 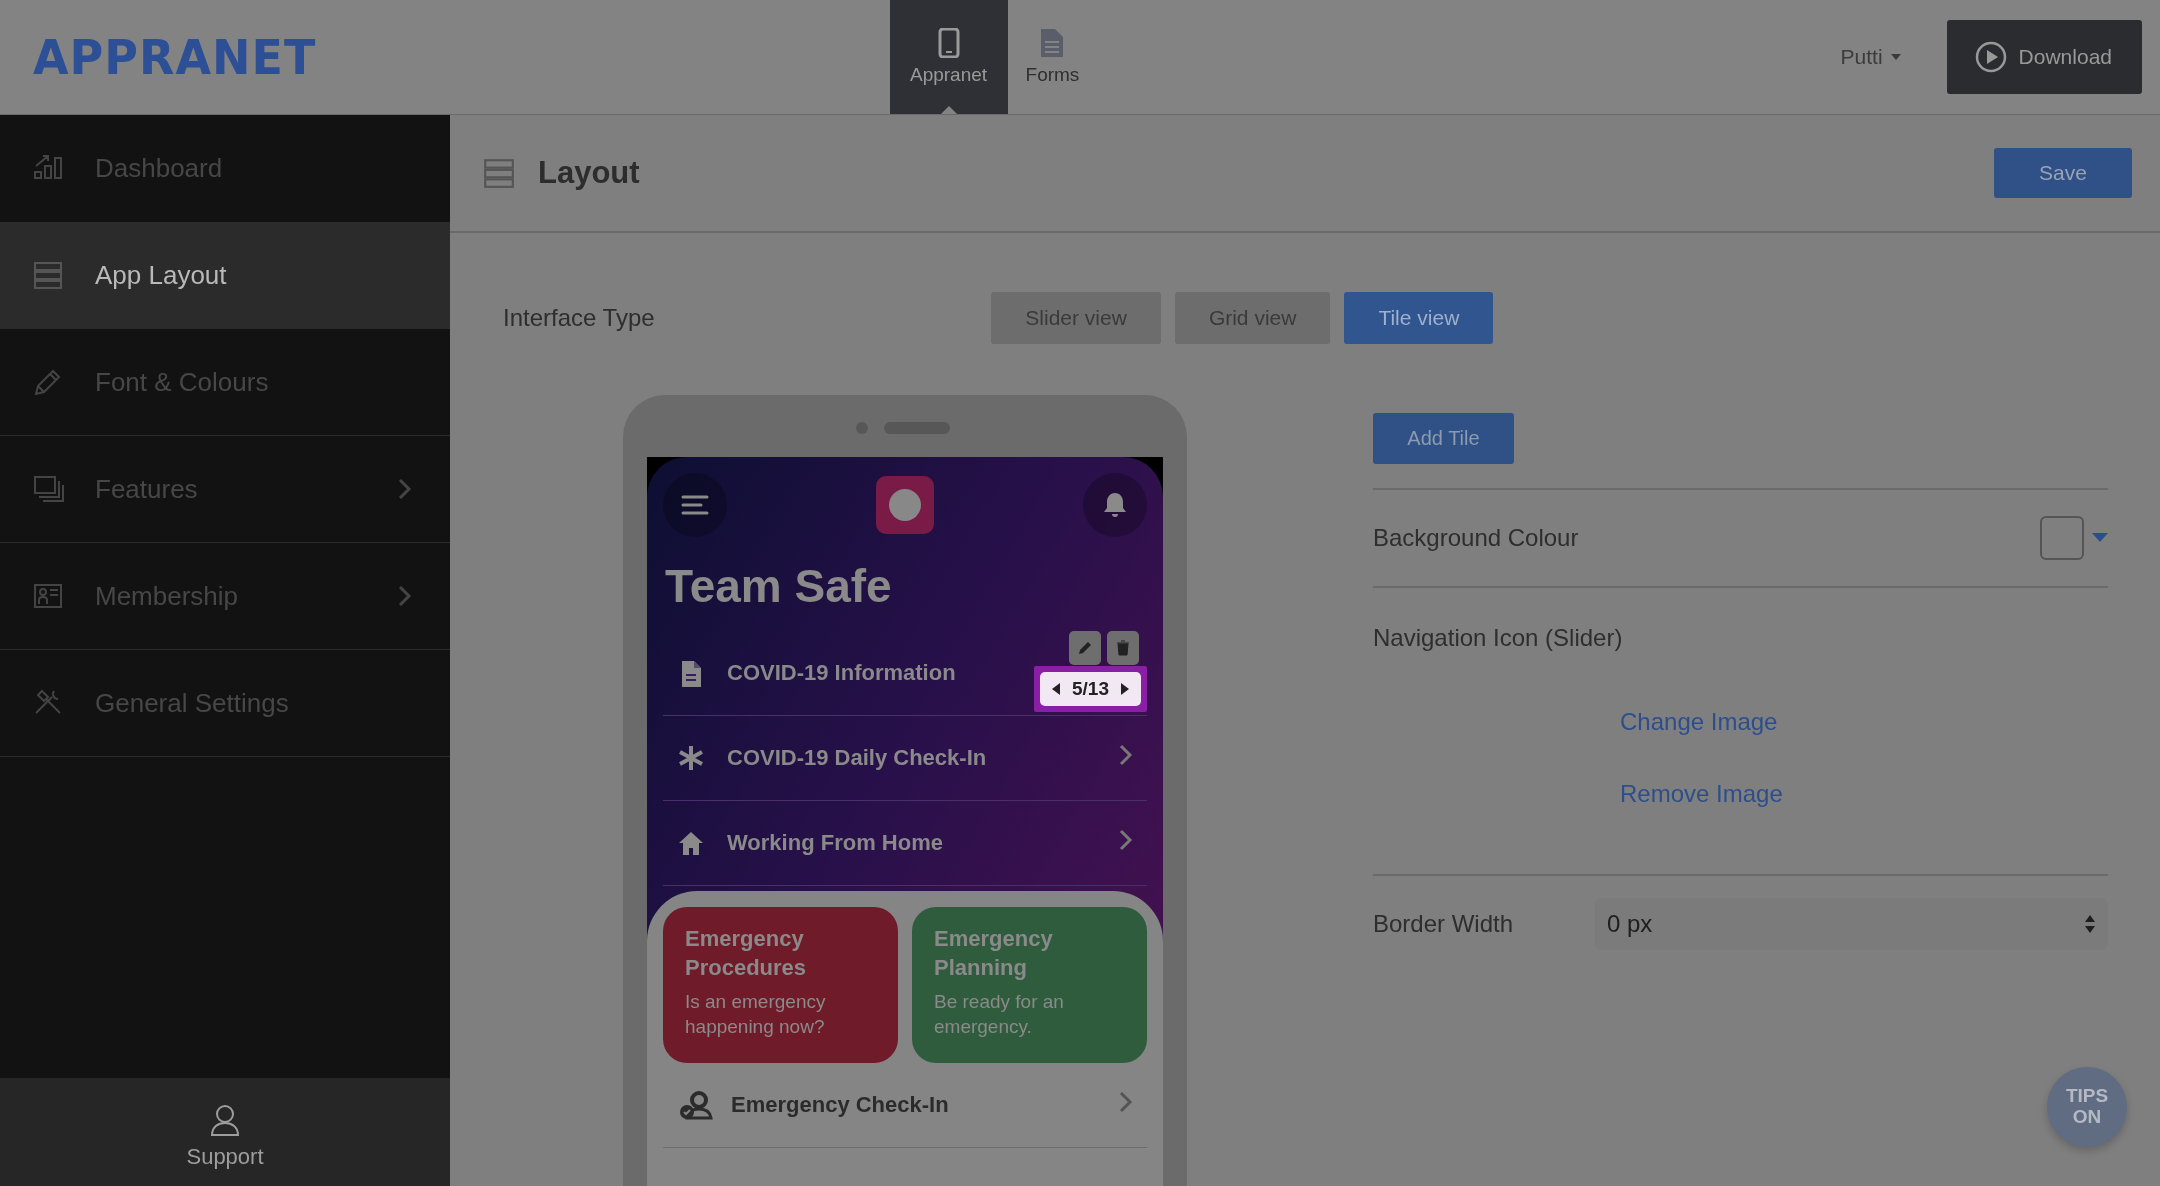 I want to click on download-button: Download, so click(x=2044, y=57).